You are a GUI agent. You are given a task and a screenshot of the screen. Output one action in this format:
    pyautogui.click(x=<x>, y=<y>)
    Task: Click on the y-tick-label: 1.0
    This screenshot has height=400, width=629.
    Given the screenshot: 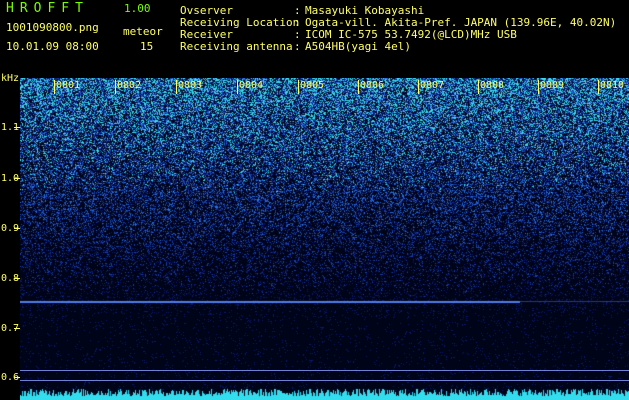 What is the action you would take?
    pyautogui.click(x=10, y=178)
    